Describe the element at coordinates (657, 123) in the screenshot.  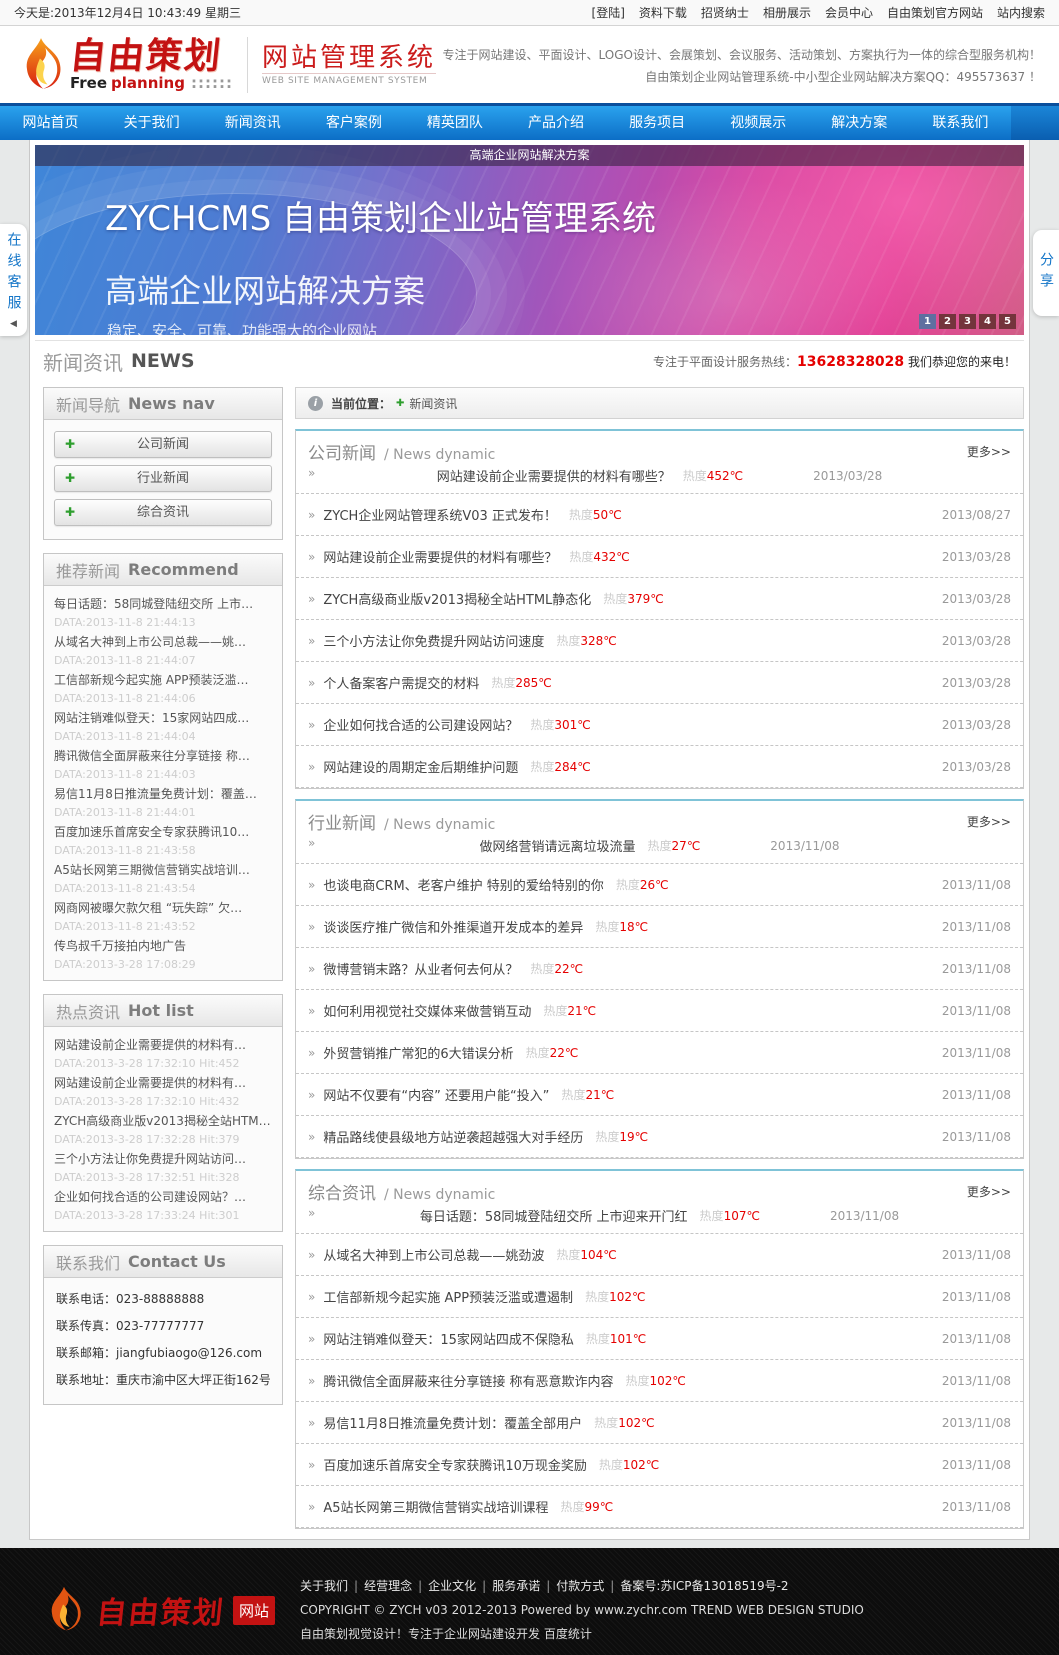
I see `nav-item: 服务项目` at that location.